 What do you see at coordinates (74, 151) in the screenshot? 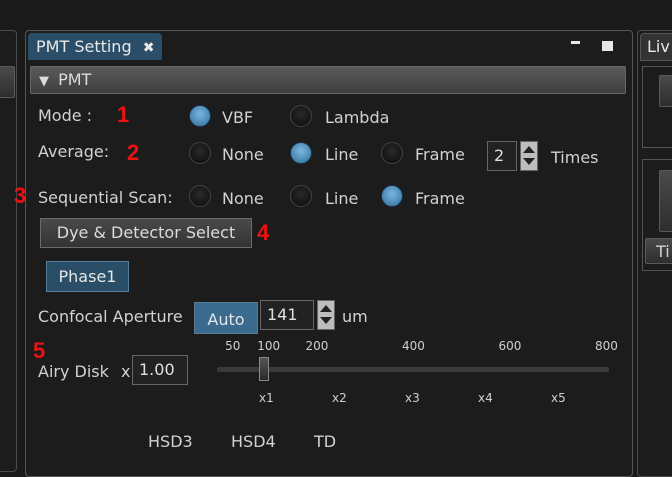
I see `average-label: Average:` at bounding box center [74, 151].